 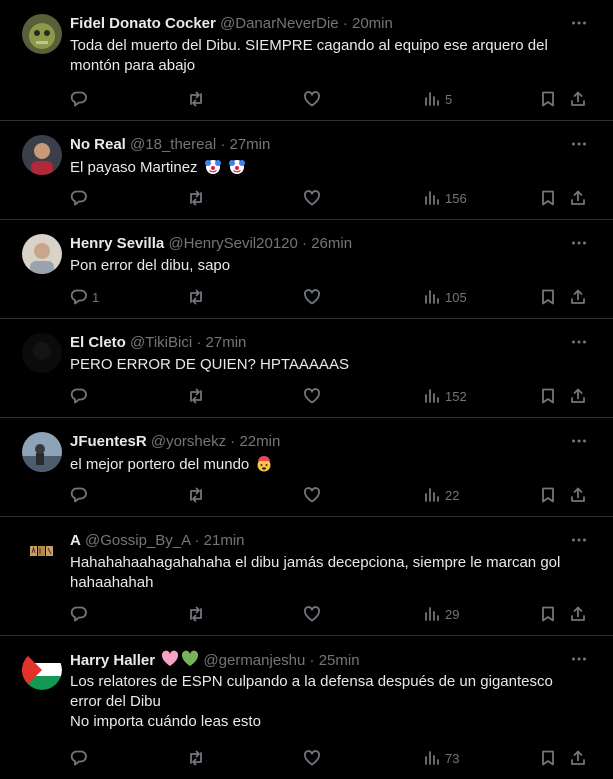 What do you see at coordinates (279, 23) in the screenshot?
I see `author-handle: @DanarNeverDie` at bounding box center [279, 23].